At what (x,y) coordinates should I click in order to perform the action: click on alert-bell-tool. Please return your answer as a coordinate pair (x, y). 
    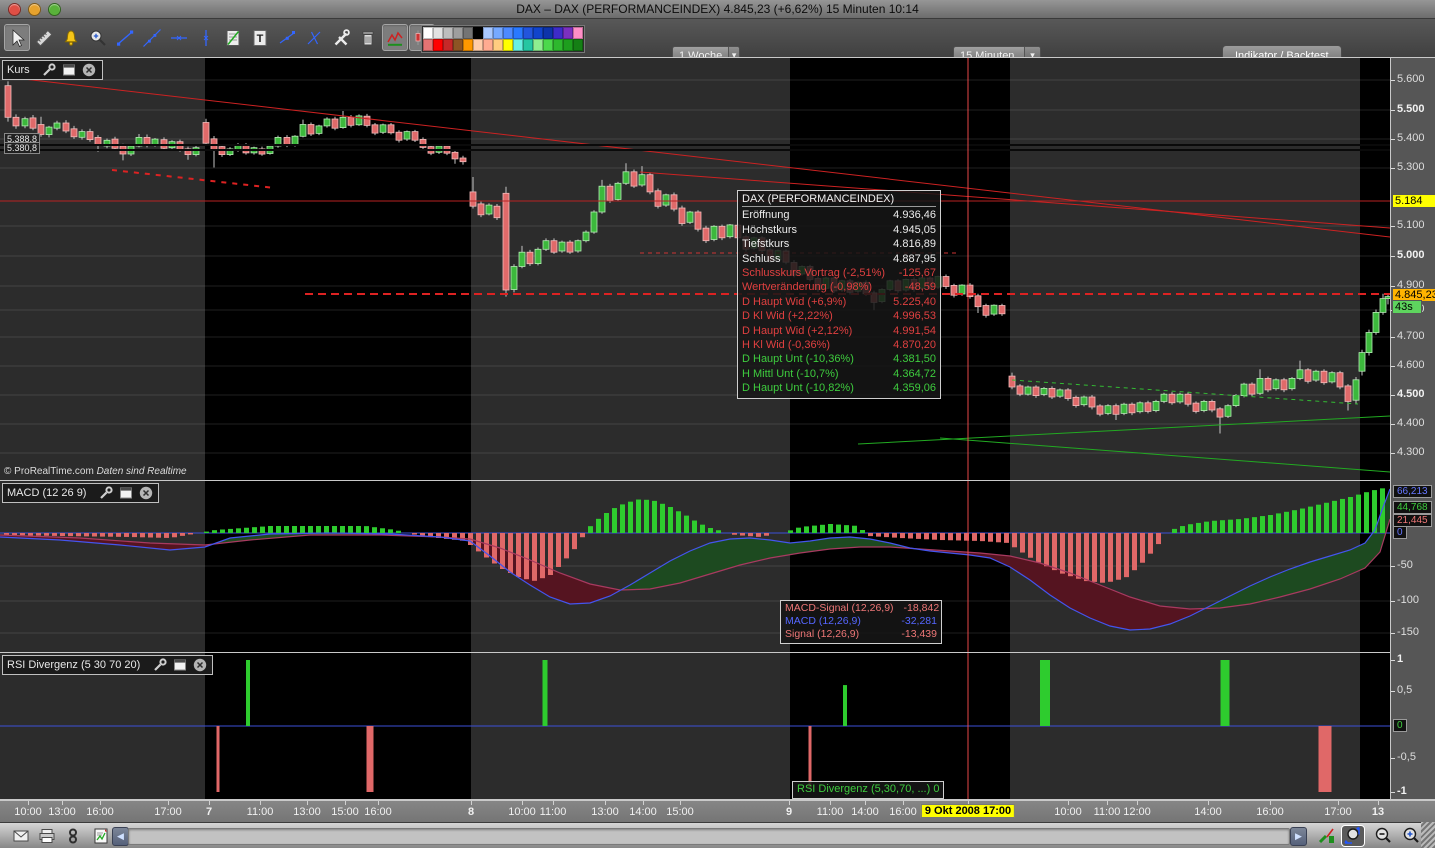
    Looking at the image, I should click on (71, 37).